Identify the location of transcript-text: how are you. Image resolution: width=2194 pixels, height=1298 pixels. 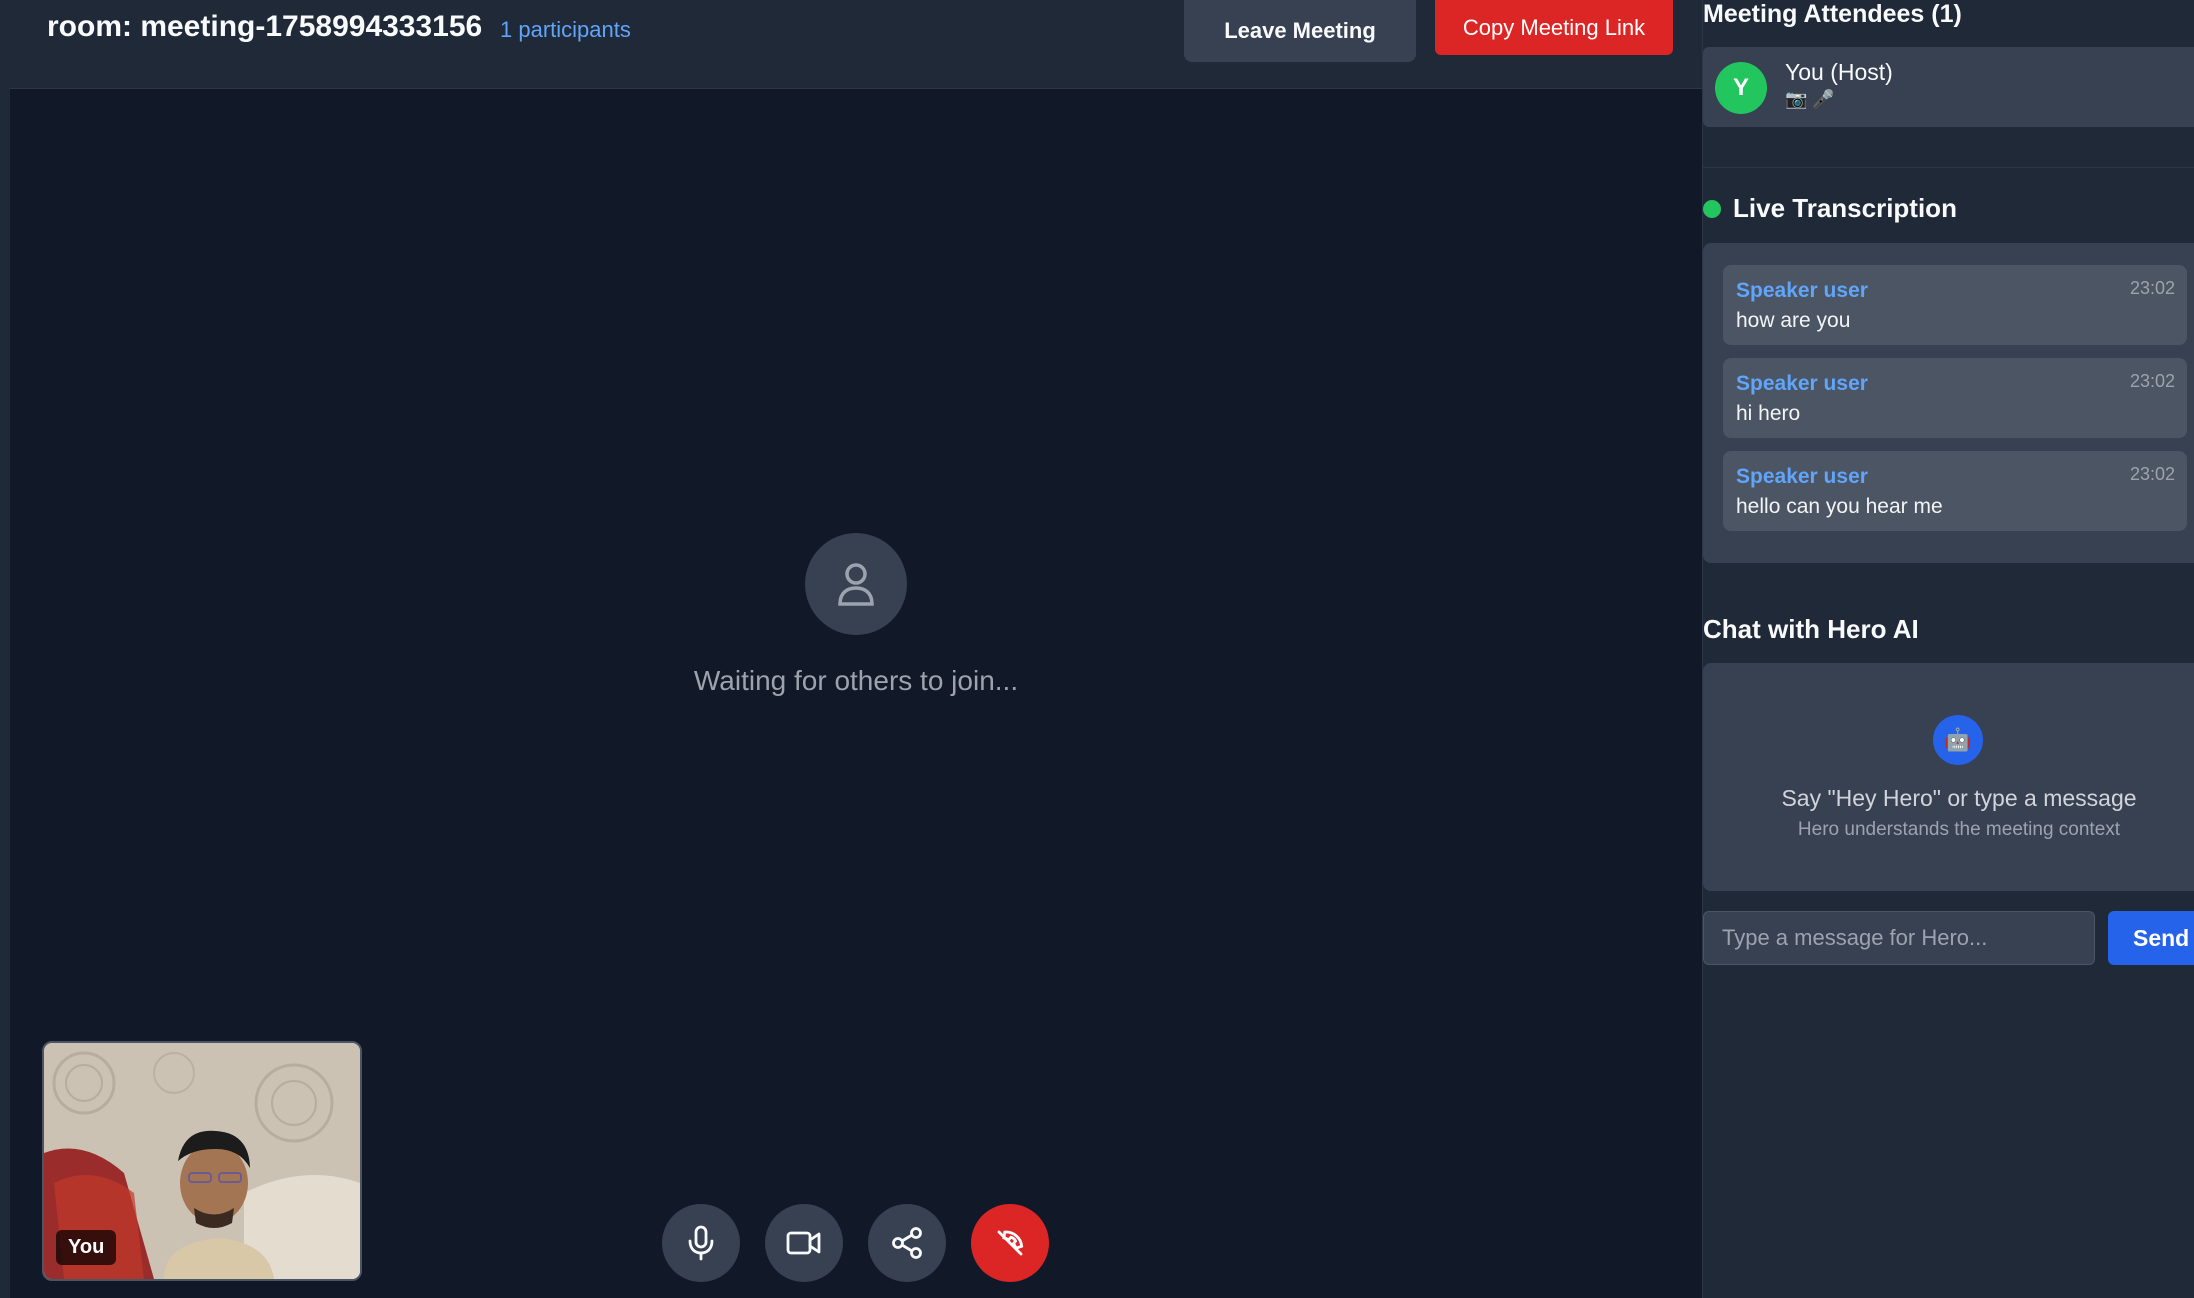
(1793, 320).